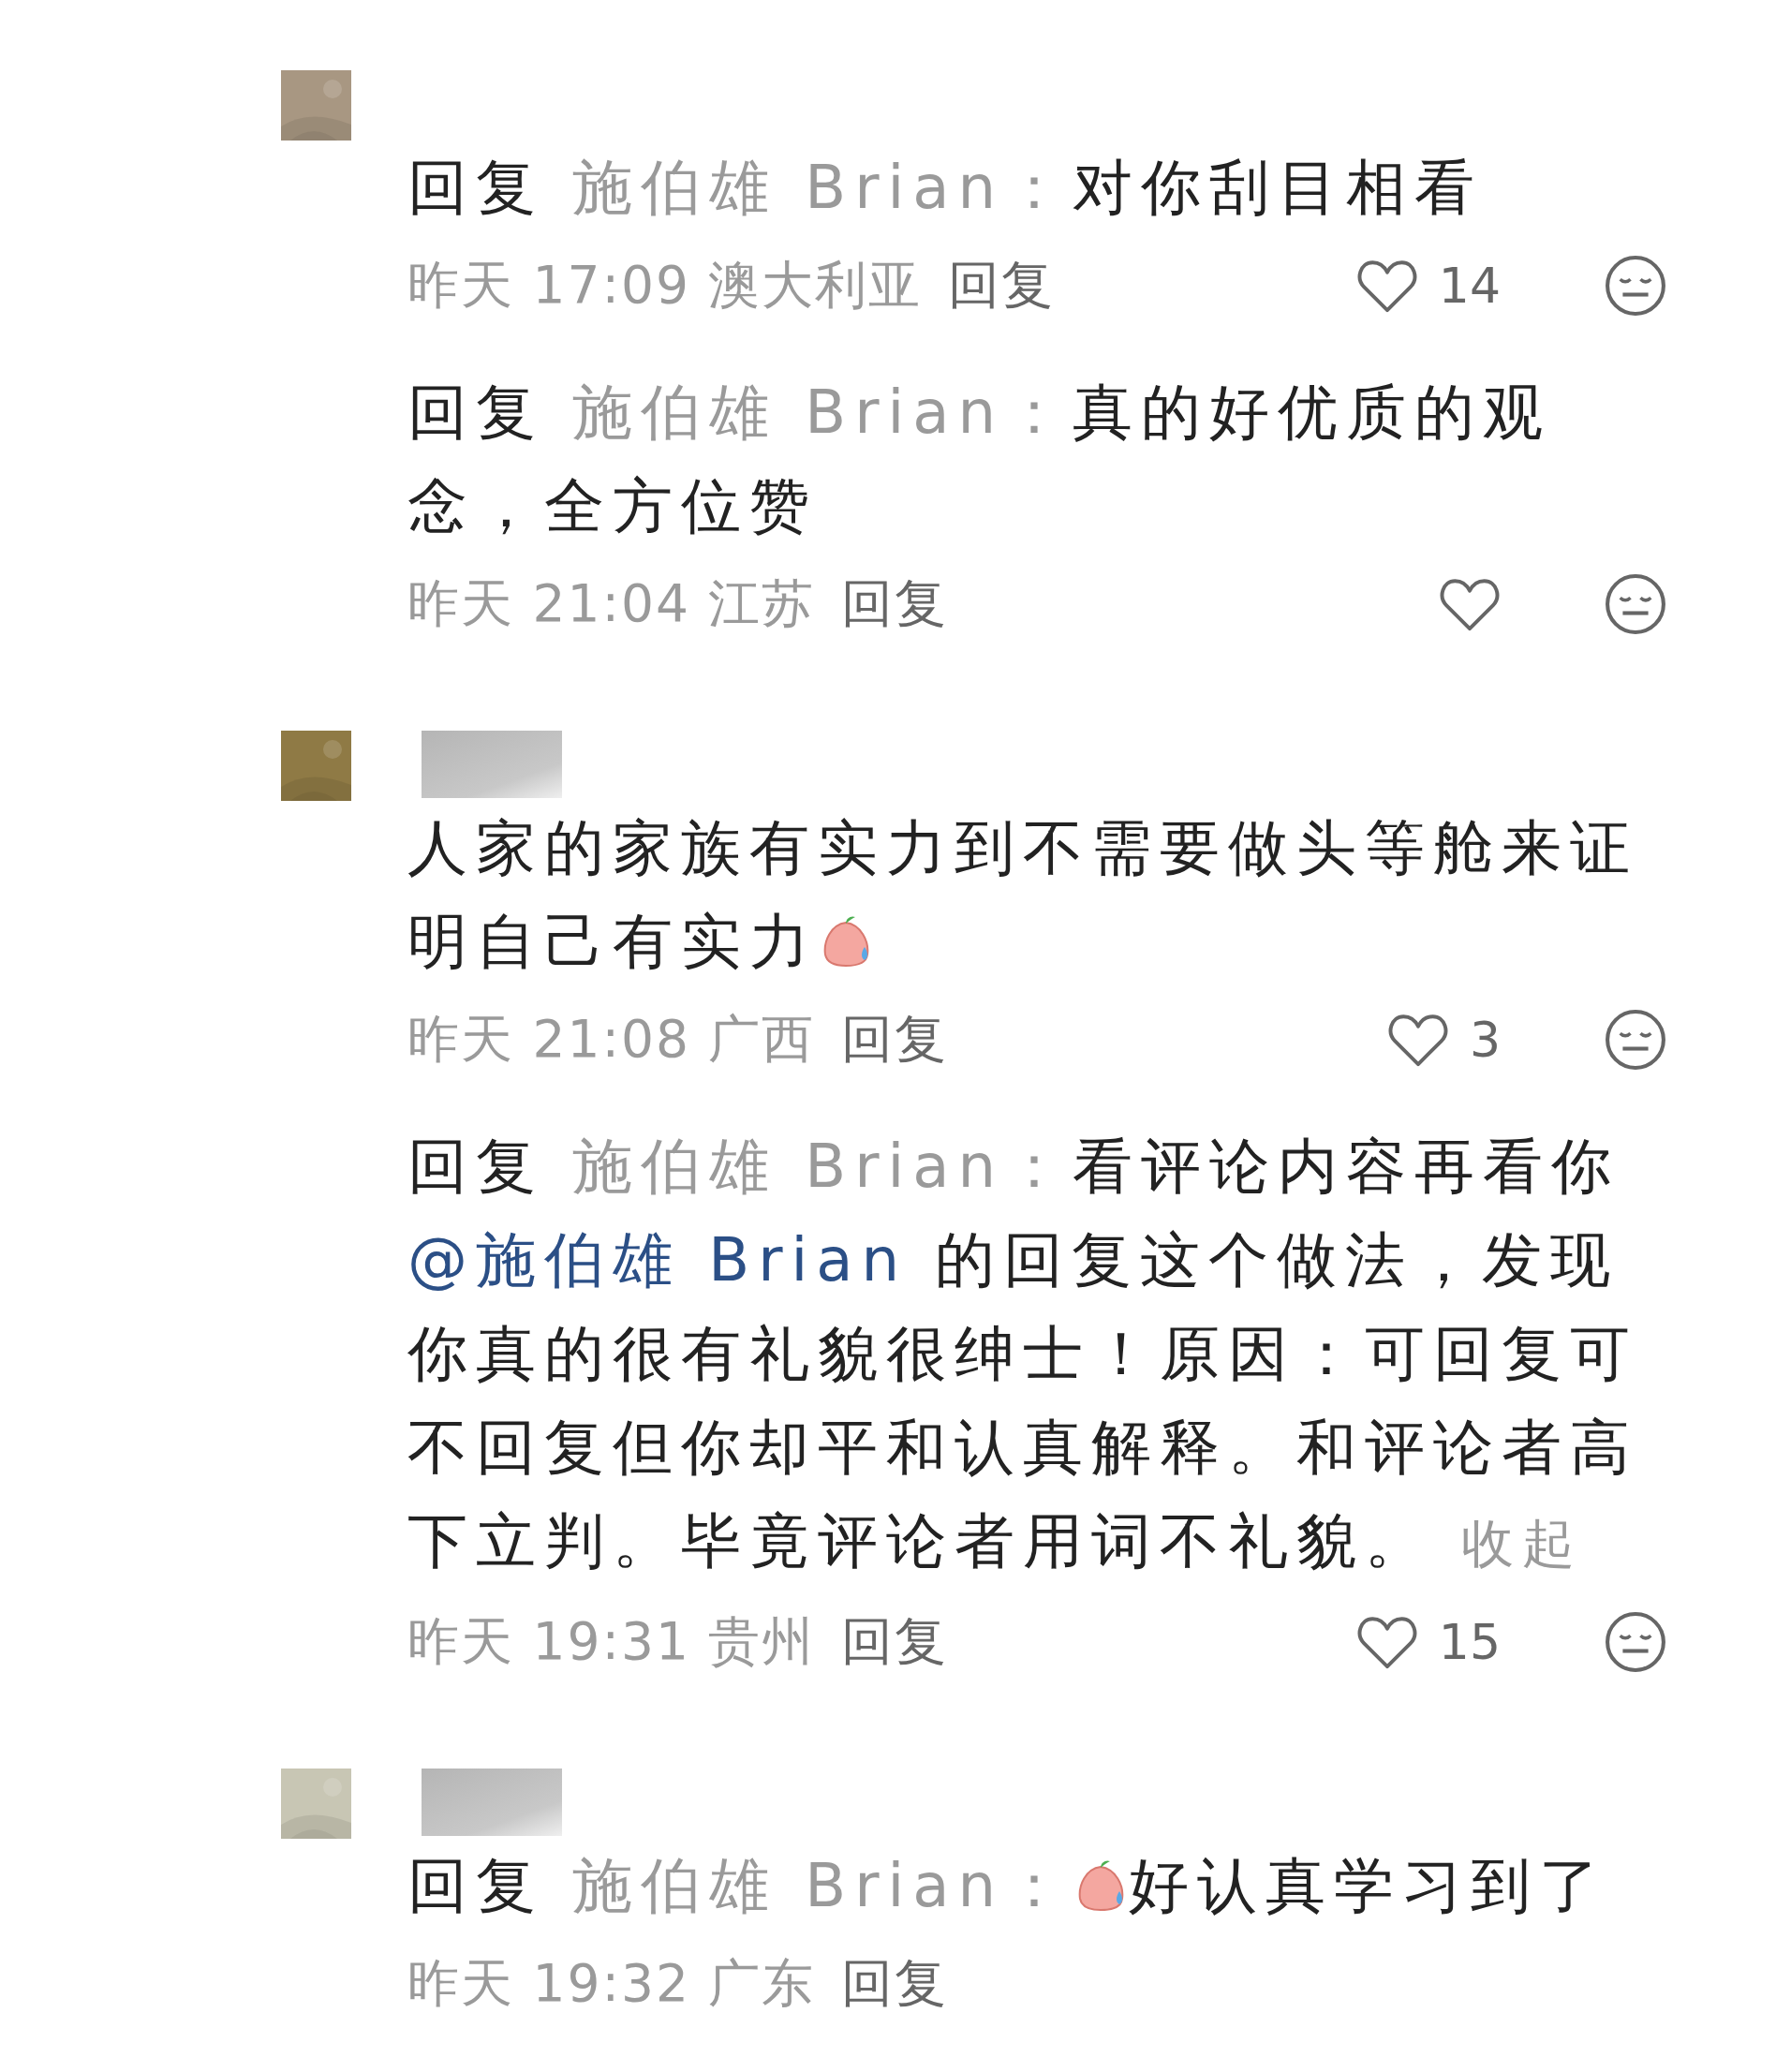 Image resolution: width=1776 pixels, height=2072 pixels. What do you see at coordinates (611, 603) in the screenshot?
I see `comment-time-location: 昨天 21:04 江苏` at bounding box center [611, 603].